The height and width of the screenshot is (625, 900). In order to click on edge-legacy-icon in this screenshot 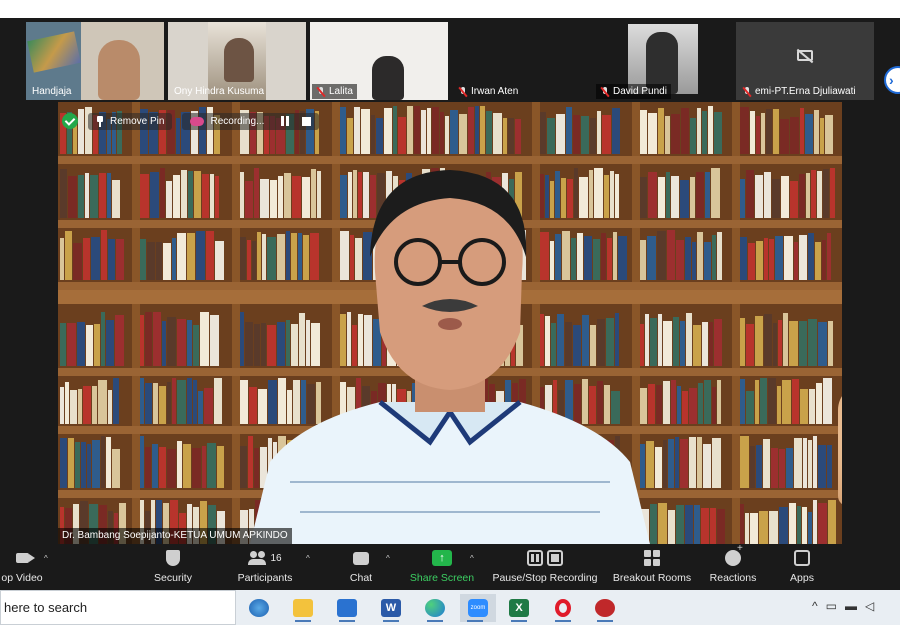, I will do `click(259, 608)`.